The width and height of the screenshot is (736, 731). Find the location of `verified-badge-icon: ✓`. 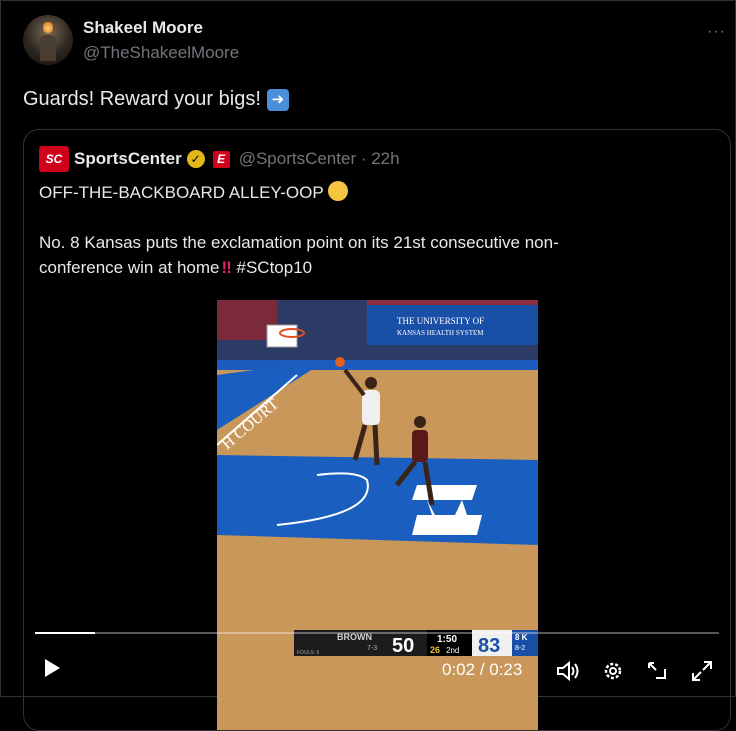

verified-badge-icon: ✓ is located at coordinates (195, 159).